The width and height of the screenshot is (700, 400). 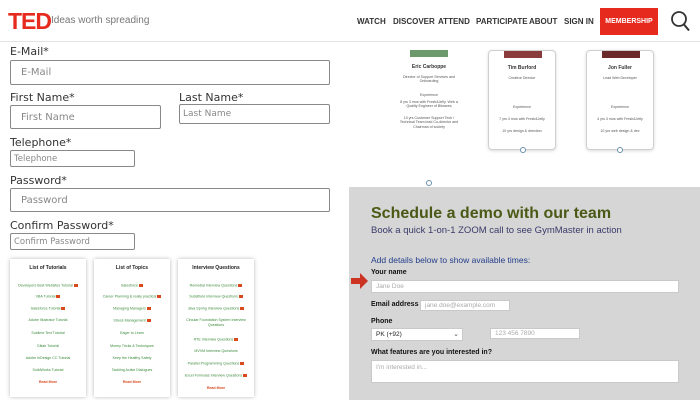 I want to click on list-item: Stress Management, so click(x=132, y=320).